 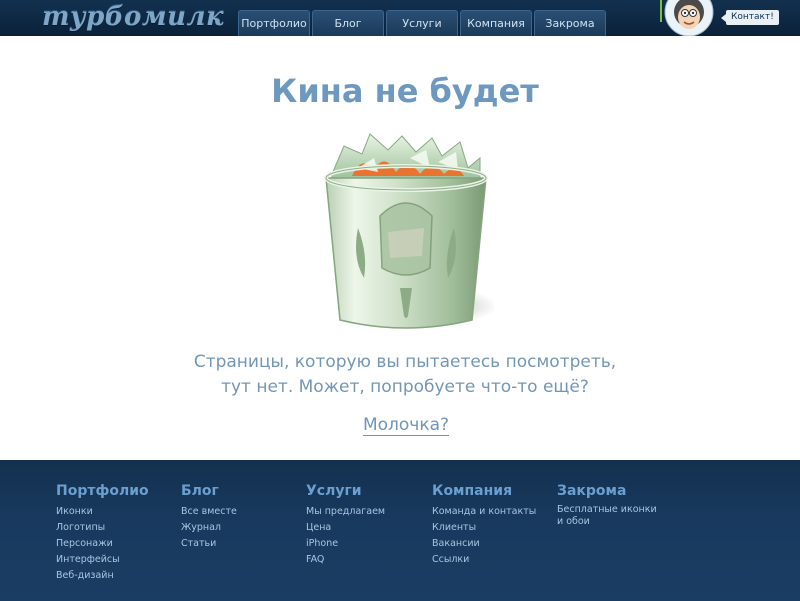 What do you see at coordinates (241, 544) in the screenshot?
I see `footer-link-articles: Статьи` at bounding box center [241, 544].